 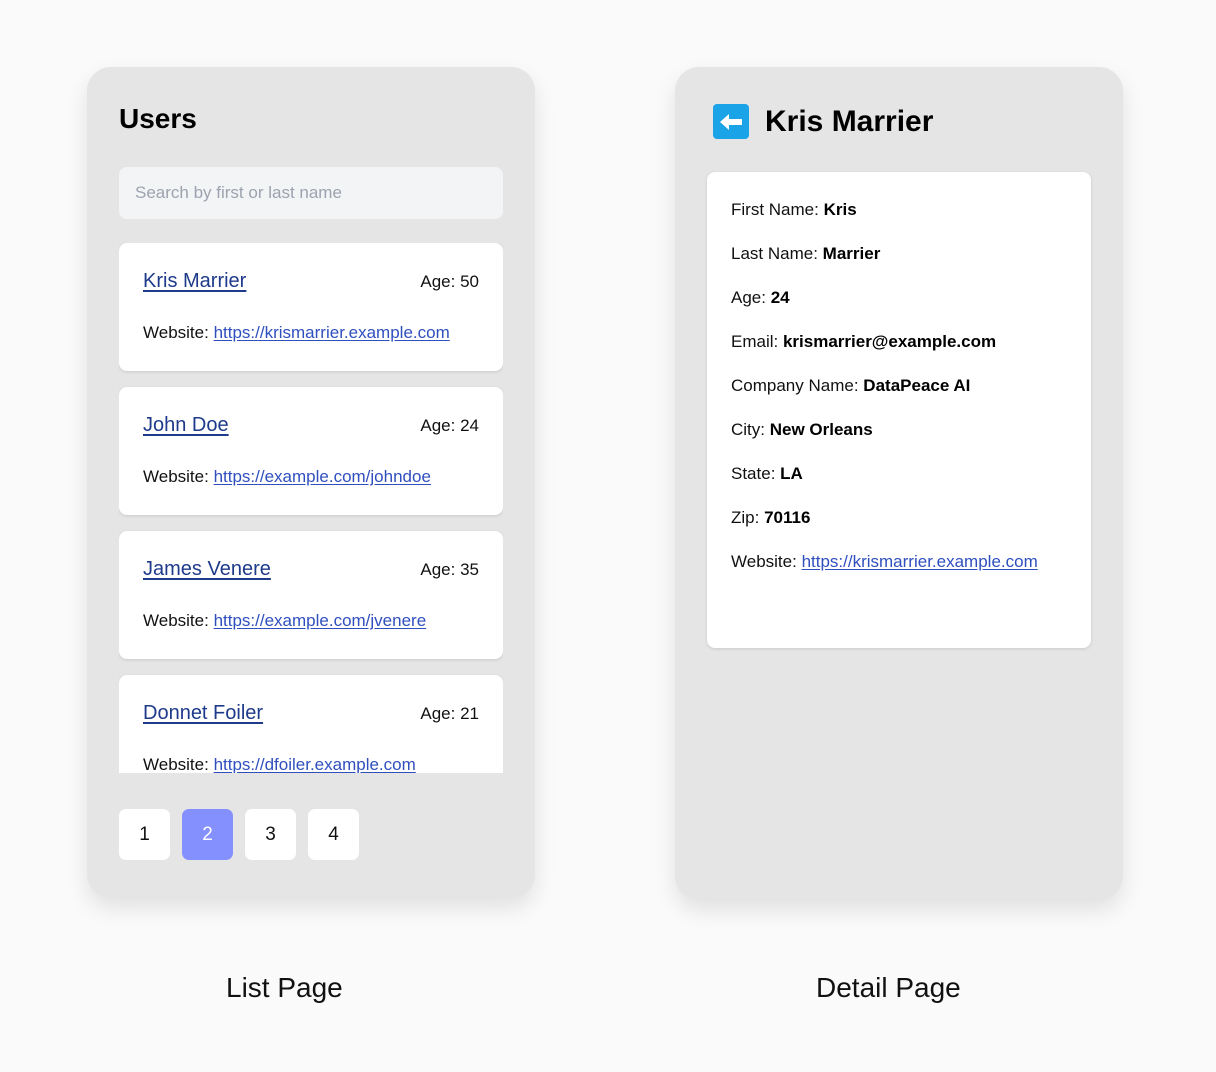 I want to click on field-value: Marrier, so click(x=851, y=253).